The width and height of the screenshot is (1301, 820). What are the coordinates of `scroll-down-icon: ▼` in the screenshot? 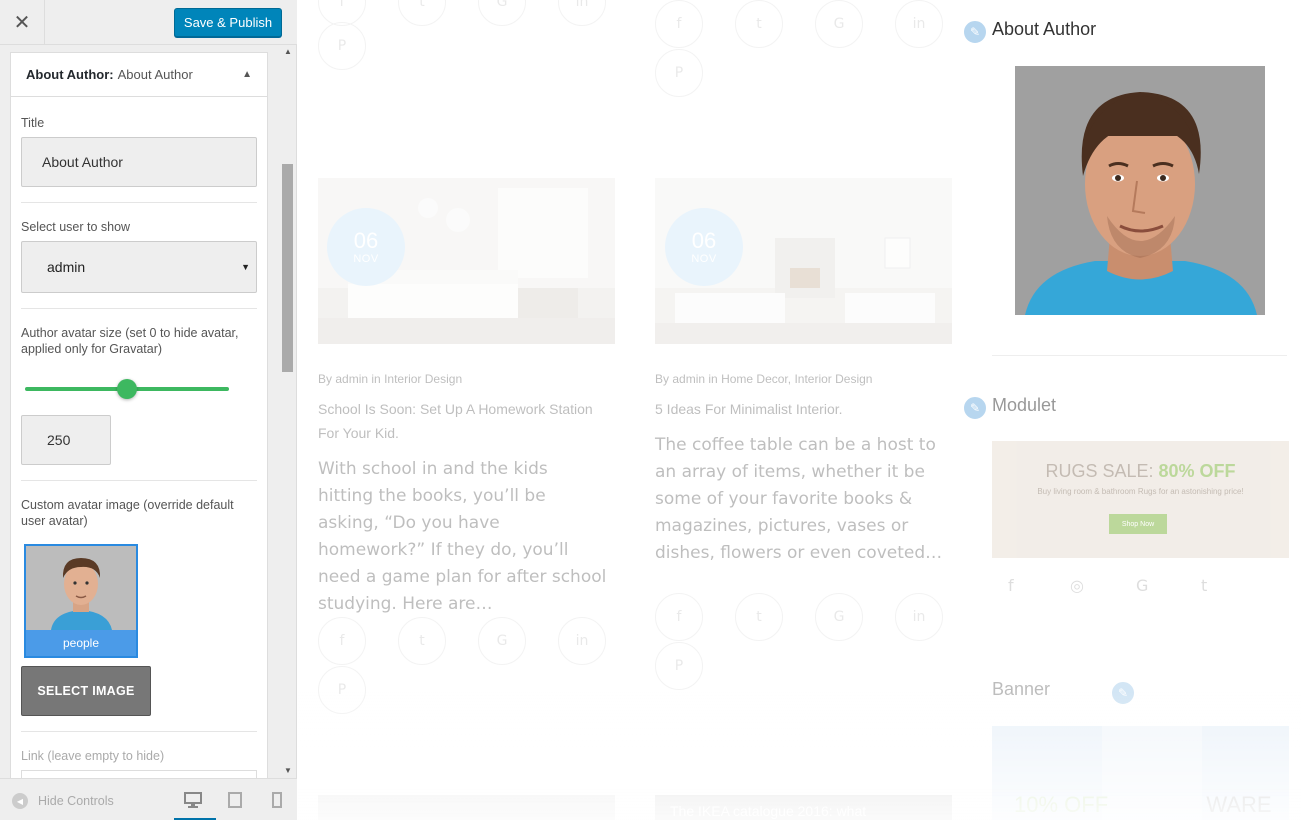 It's located at (288, 770).